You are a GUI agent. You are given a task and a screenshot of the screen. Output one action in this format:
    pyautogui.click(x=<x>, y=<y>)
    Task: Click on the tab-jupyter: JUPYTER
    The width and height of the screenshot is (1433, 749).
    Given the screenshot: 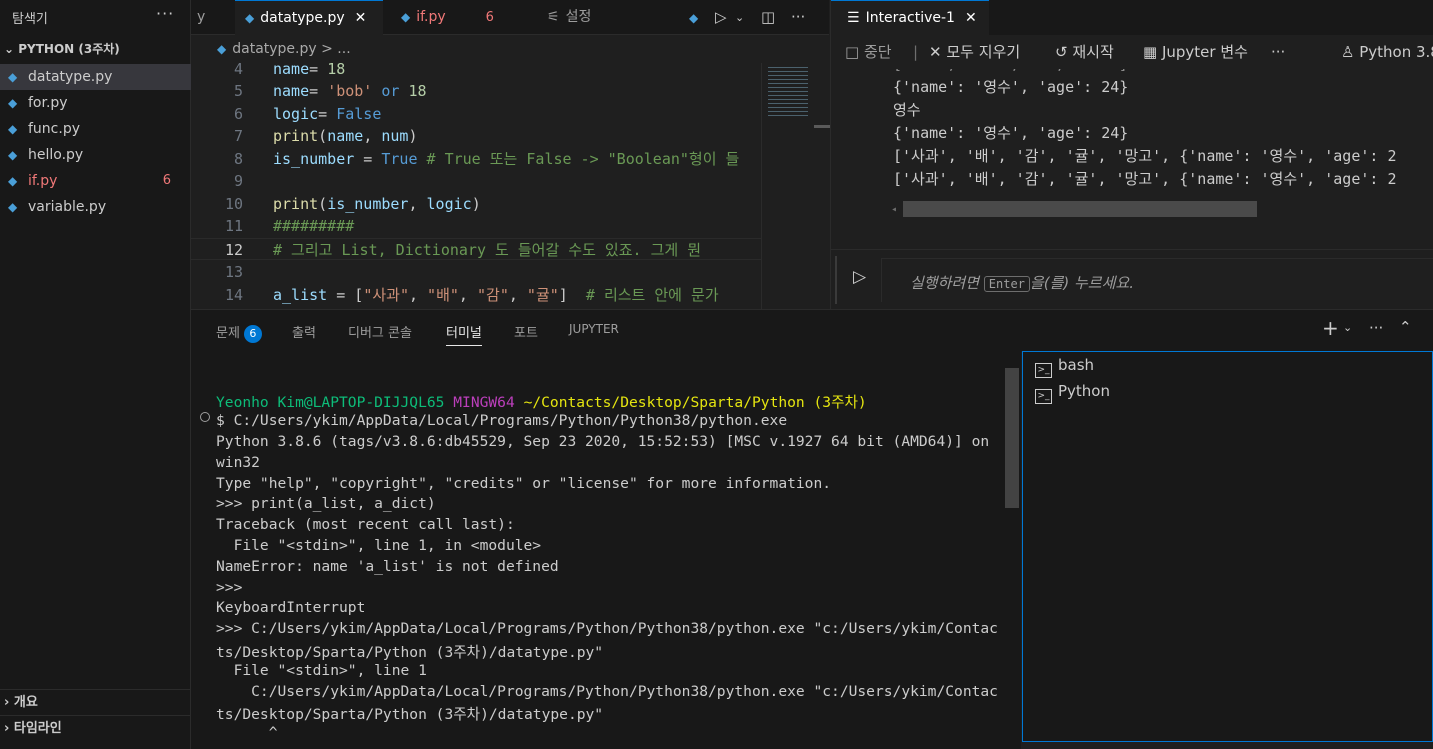 What is the action you would take?
    pyautogui.click(x=594, y=329)
    